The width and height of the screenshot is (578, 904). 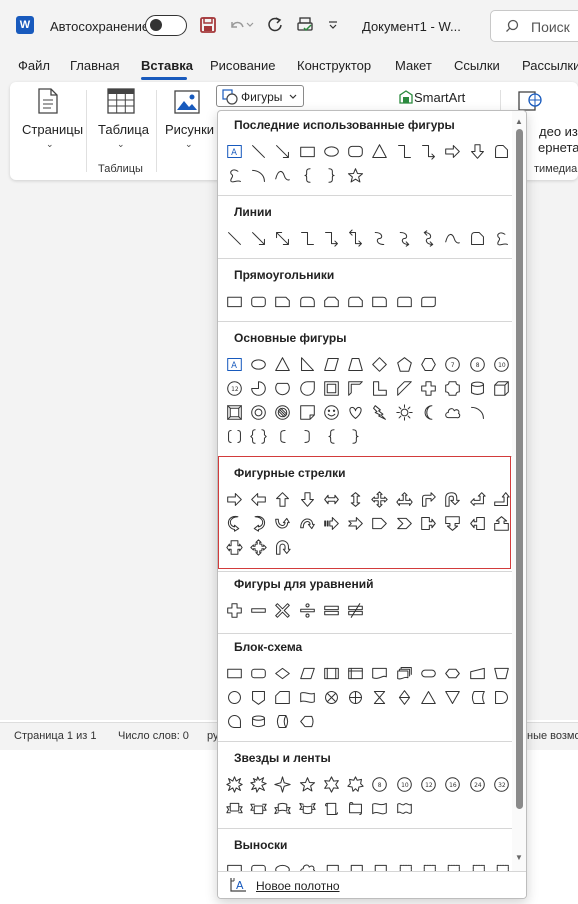 I want to click on decagon-shape-icon: 10, so click(x=501, y=364).